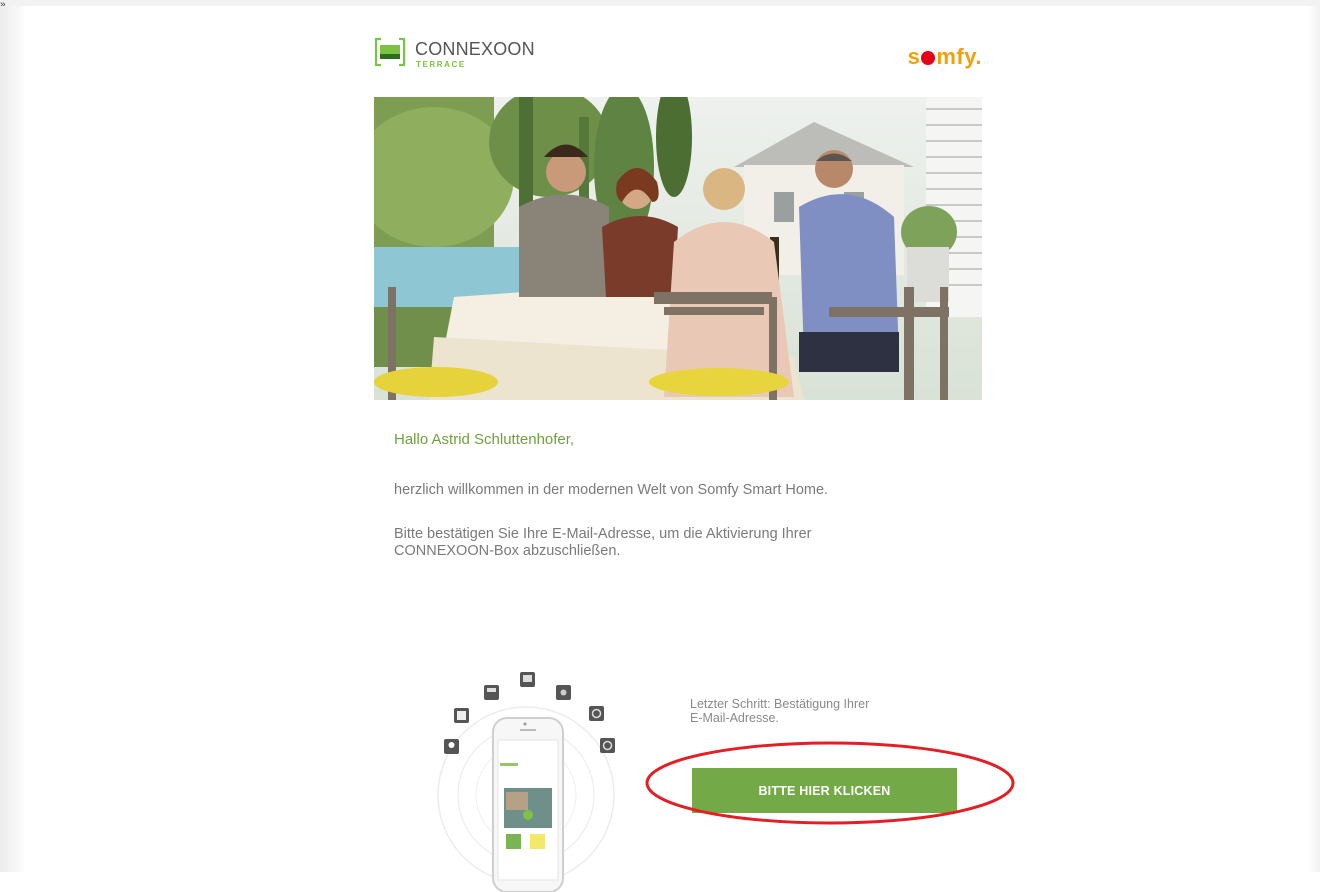 The height and width of the screenshot is (892, 1320). What do you see at coordinates (563, 692) in the screenshot?
I see `alarm-icon` at bounding box center [563, 692].